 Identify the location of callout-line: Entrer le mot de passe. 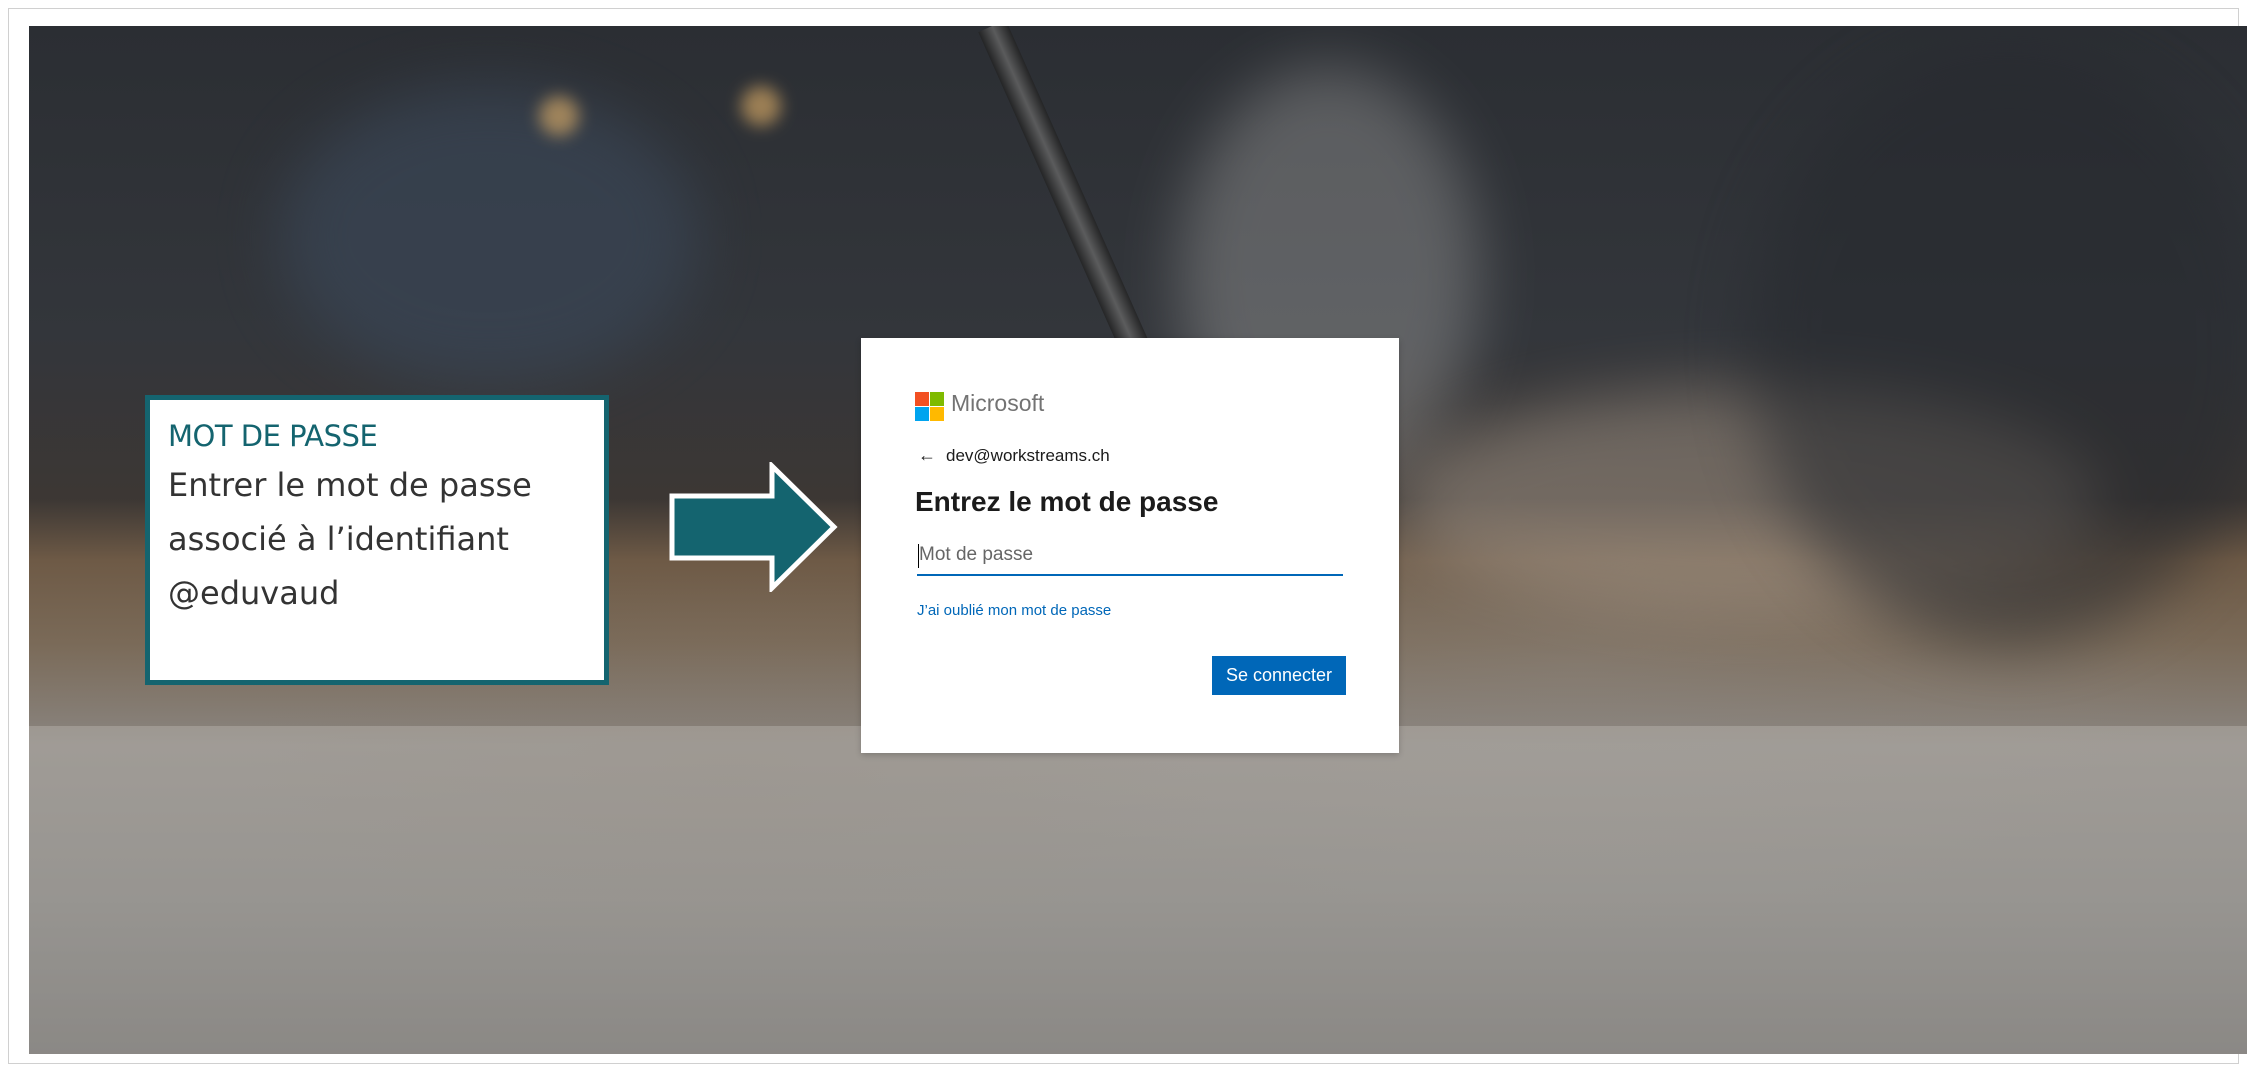
(350, 485).